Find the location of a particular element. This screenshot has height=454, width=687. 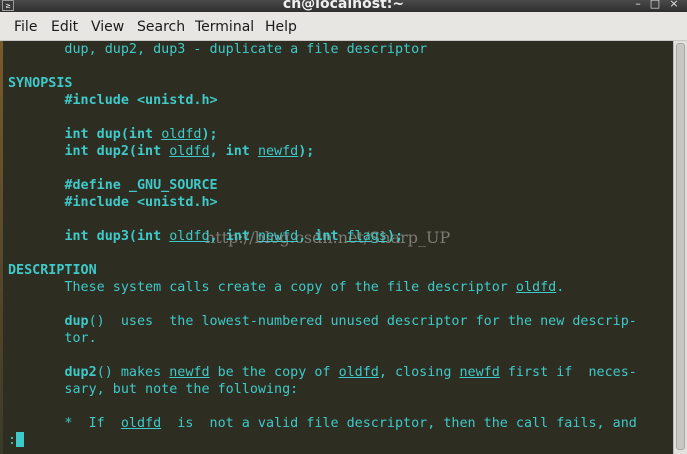

pager-prompt-line: : is located at coordinates (16, 440).